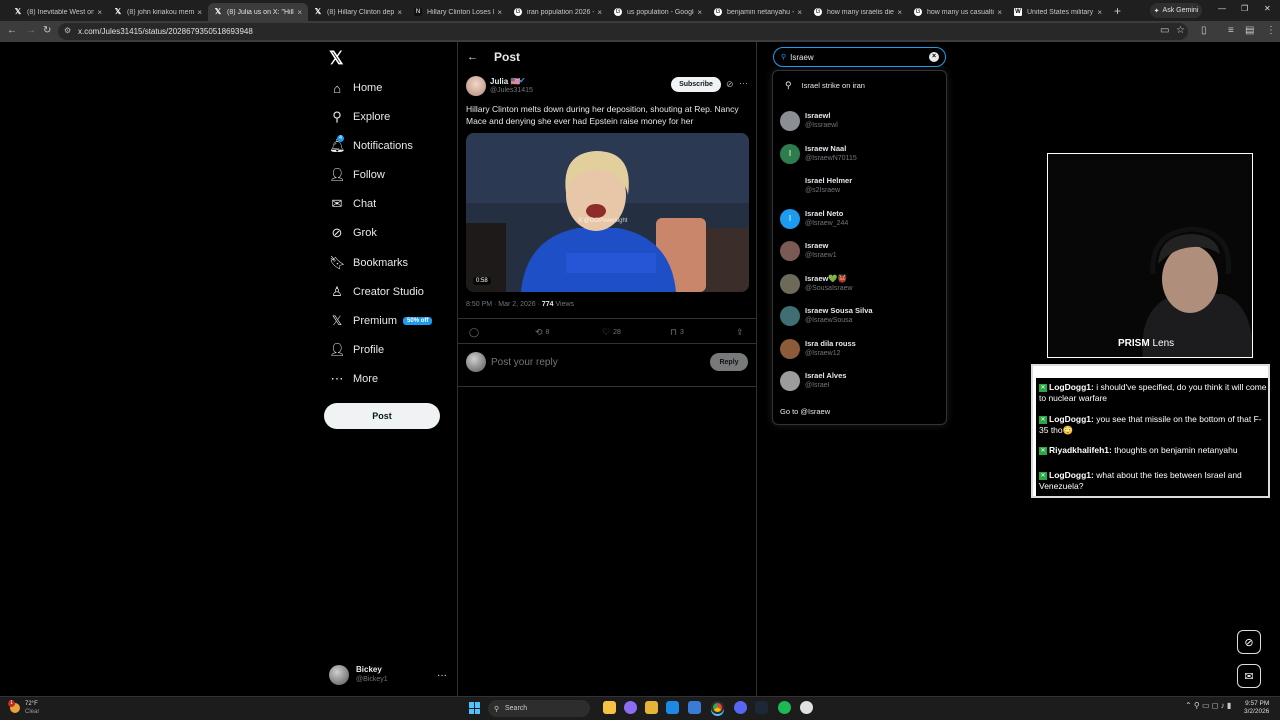  Describe the element at coordinates (358, 12) in the screenshot. I see `browser-tab: 𝕏 (8) Hillary Clinton depo ×` at that location.